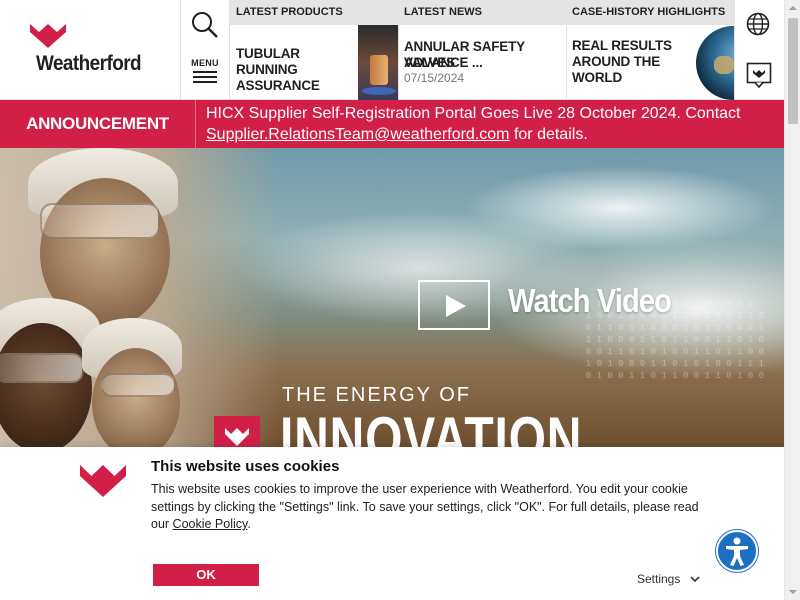  Describe the element at coordinates (206, 575) in the screenshot. I see `cookie-ok-button: OK` at that location.